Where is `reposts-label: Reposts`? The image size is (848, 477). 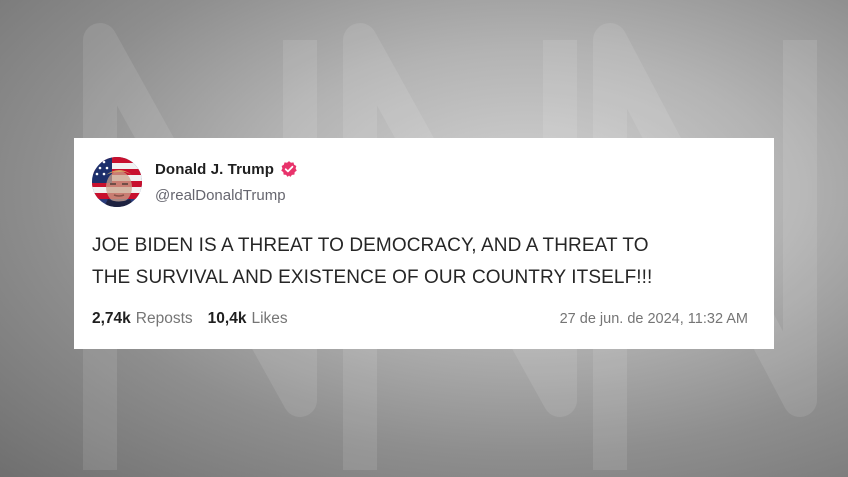
reposts-label: Reposts is located at coordinates (164, 318).